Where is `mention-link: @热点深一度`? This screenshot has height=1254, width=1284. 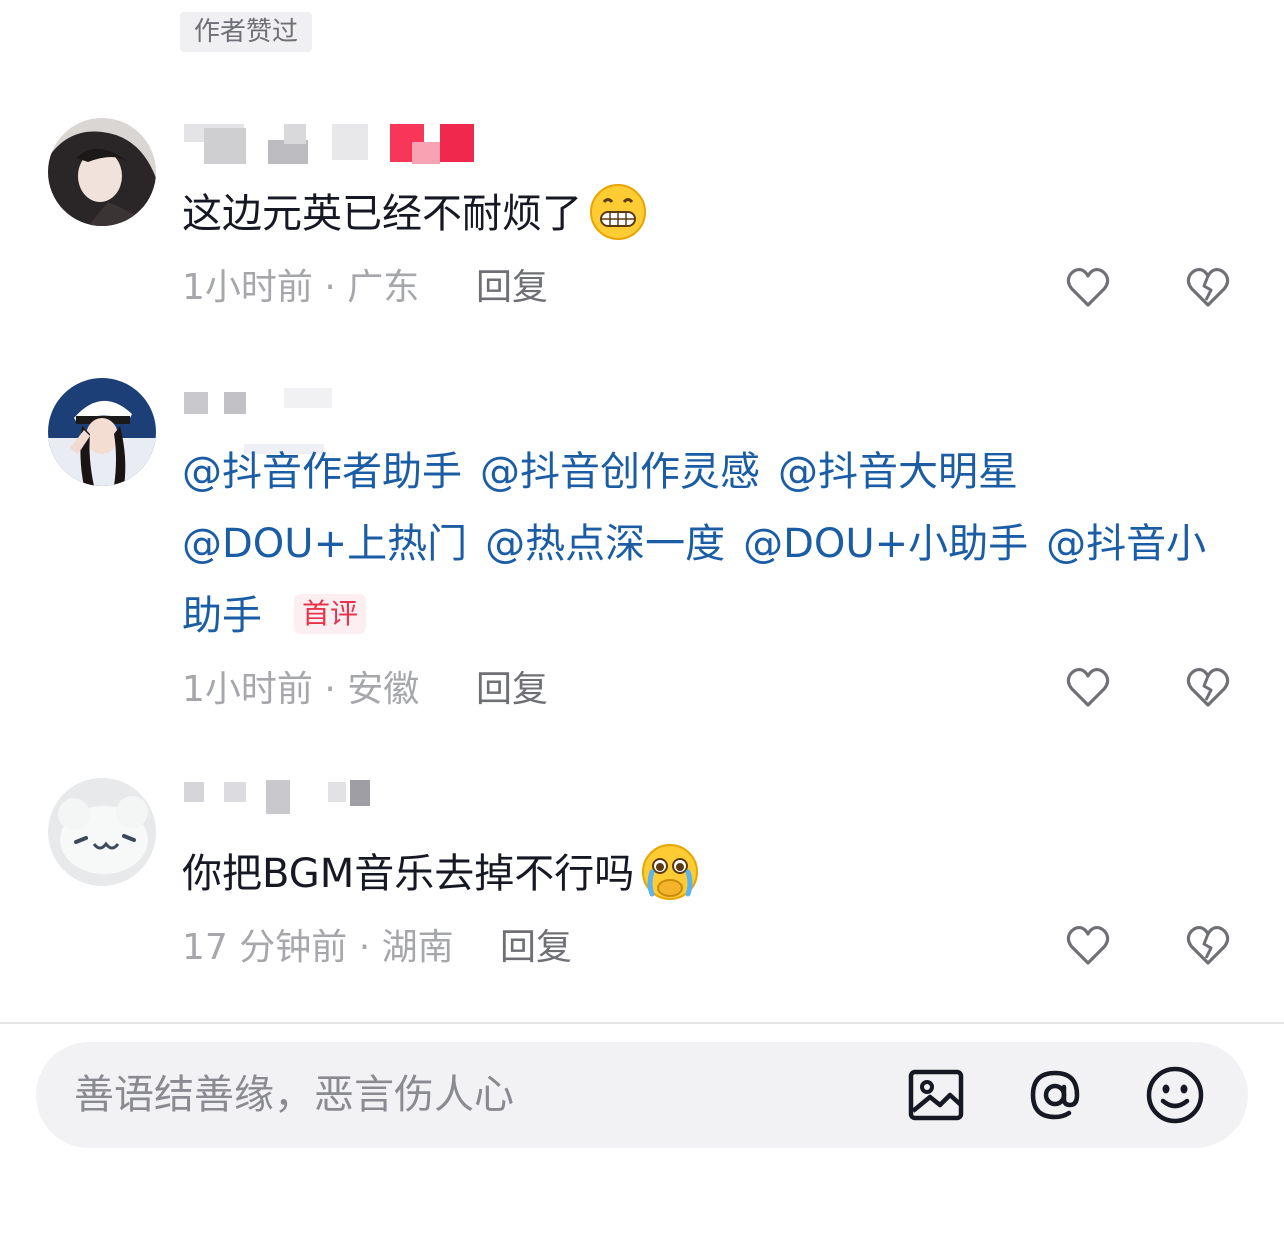
mention-link: @热点深一度 is located at coordinates (605, 544).